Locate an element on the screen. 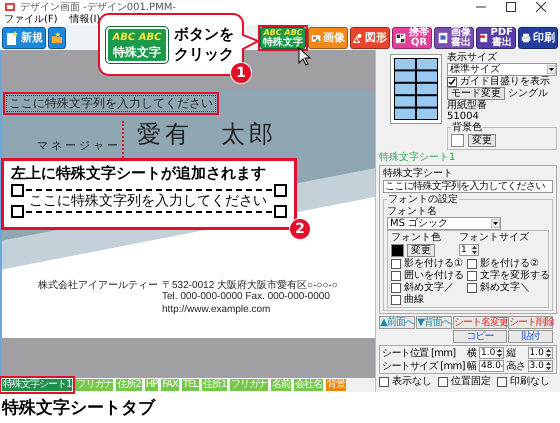  panel-button: コピー is located at coordinates (480, 336).